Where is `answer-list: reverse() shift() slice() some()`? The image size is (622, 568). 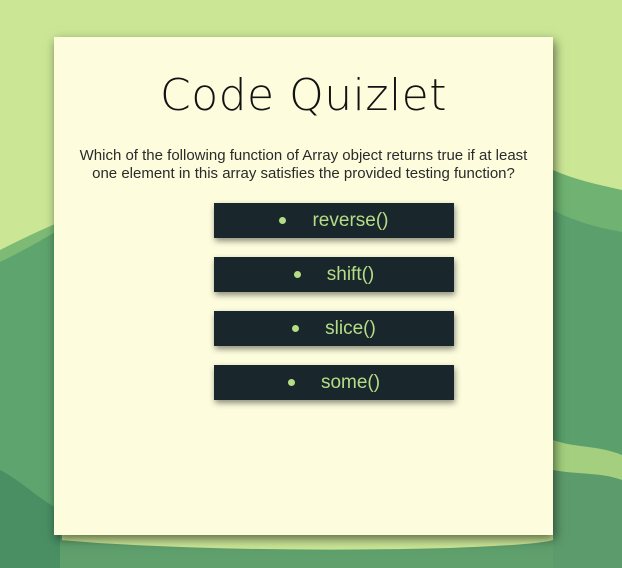
answer-list: reverse() shift() slice() some() is located at coordinates (334, 311).